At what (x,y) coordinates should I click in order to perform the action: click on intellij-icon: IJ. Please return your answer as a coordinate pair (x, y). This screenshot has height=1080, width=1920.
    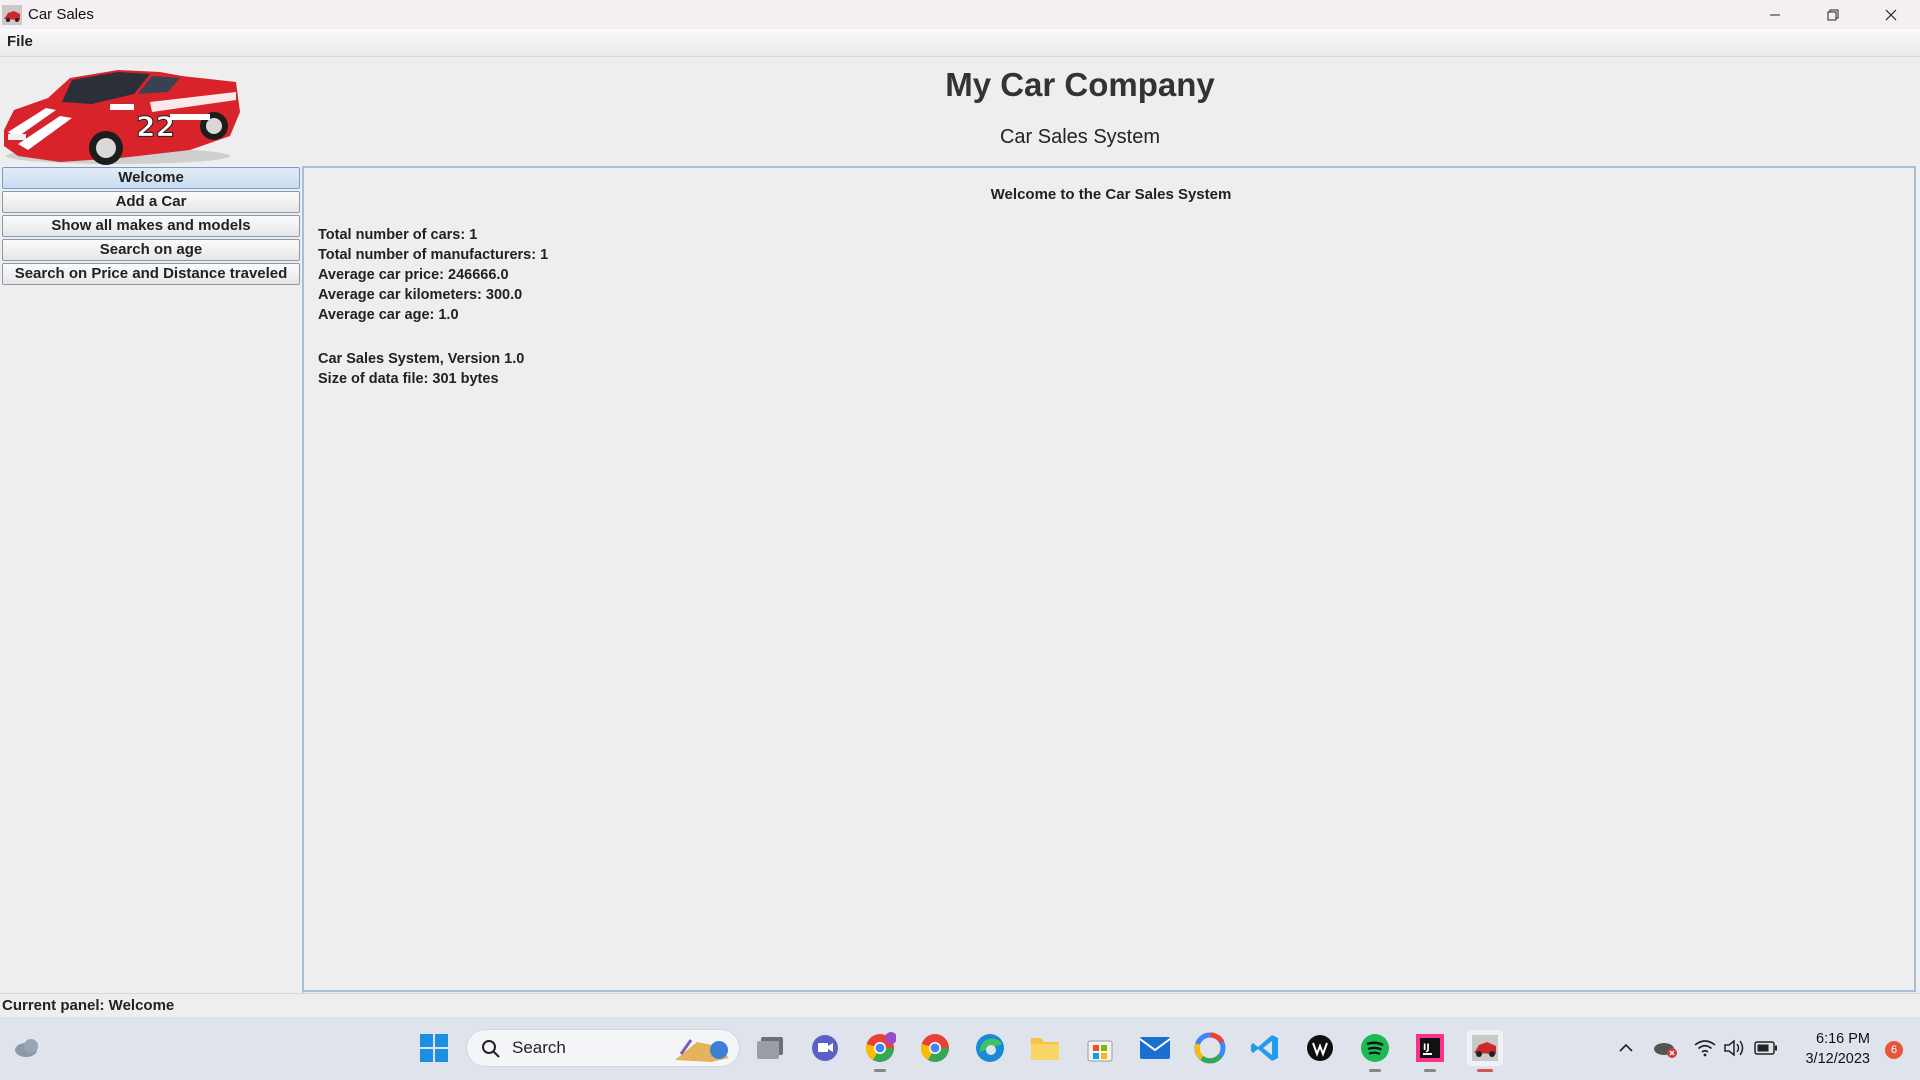
    Looking at the image, I should click on (1430, 1048).